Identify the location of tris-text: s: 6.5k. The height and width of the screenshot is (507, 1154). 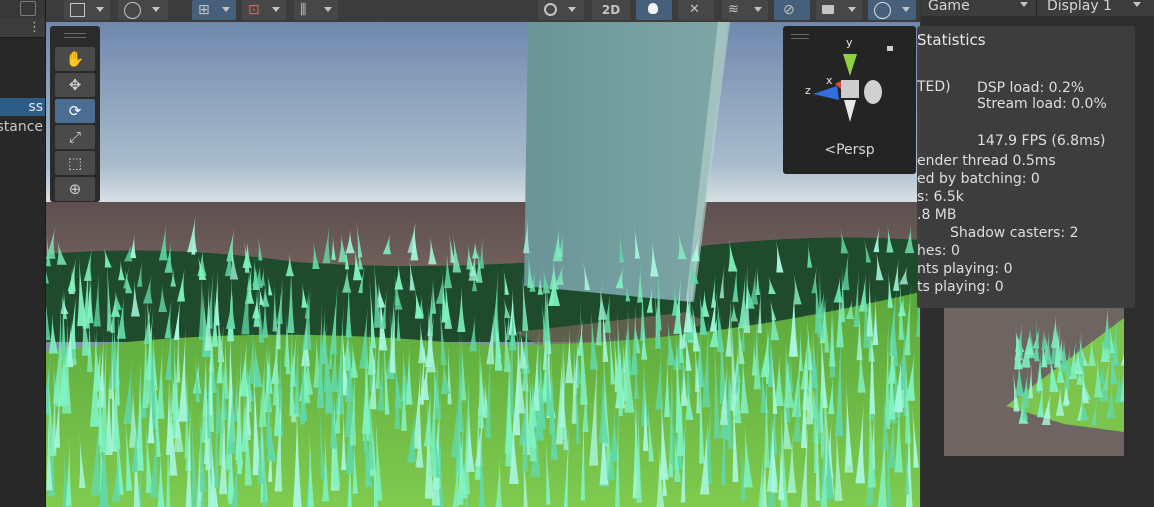
(940, 197).